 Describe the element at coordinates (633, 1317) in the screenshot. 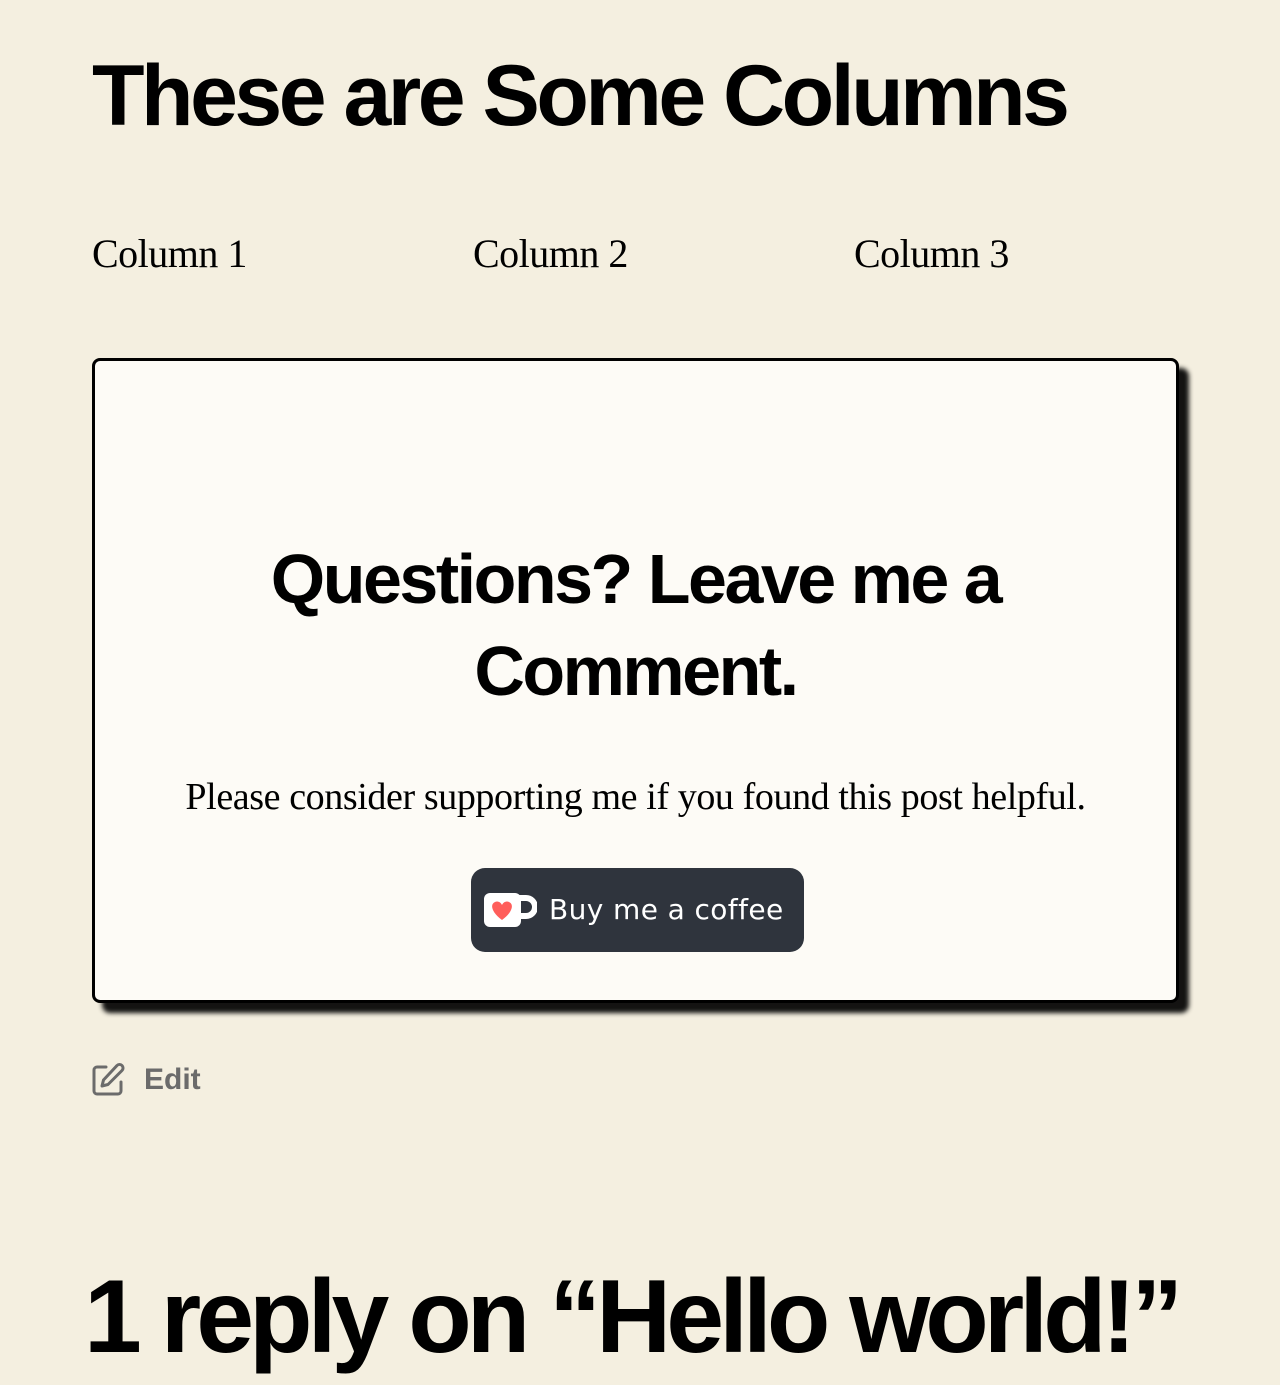

I see `comments-title: 1 reply on “Hello world!”` at that location.